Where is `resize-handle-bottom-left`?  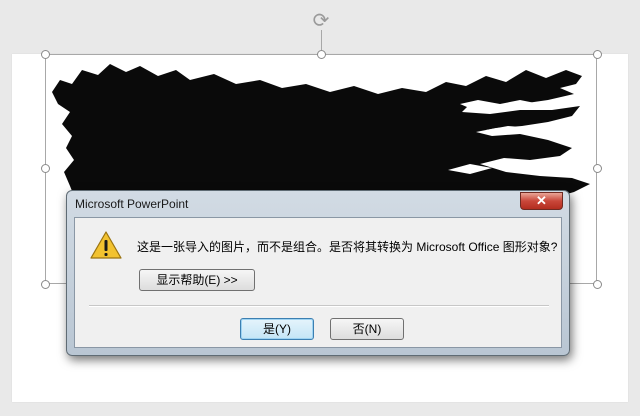
resize-handle-bottom-left is located at coordinates (45, 284).